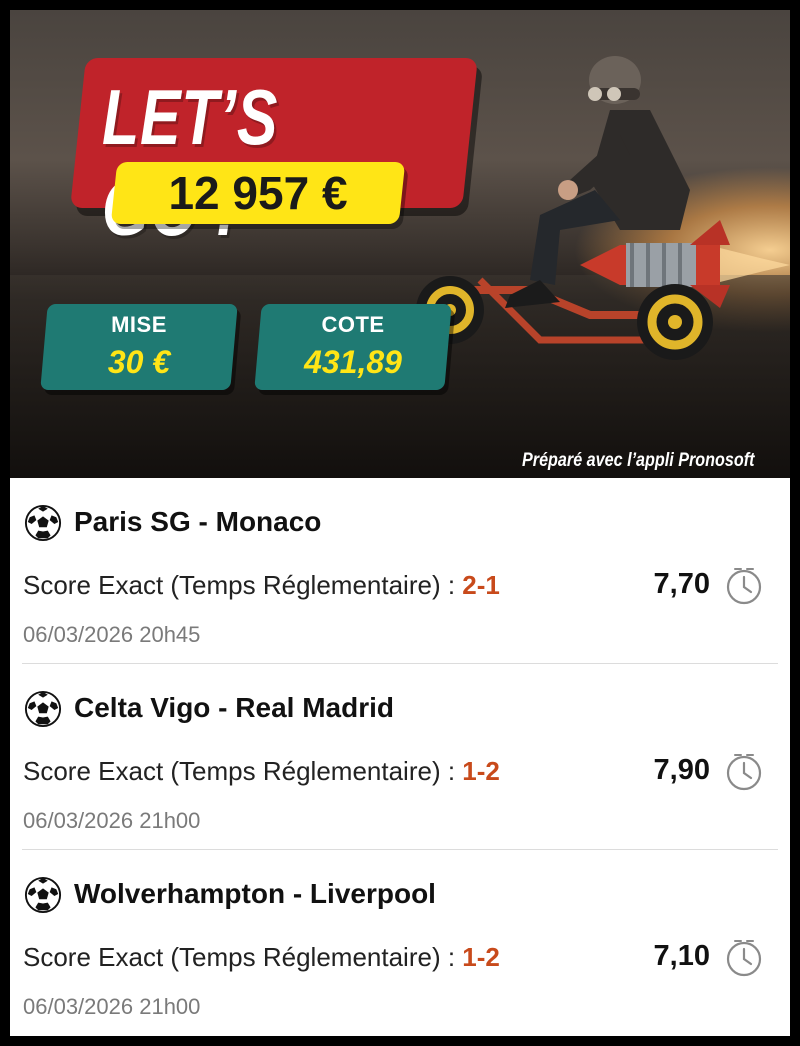 Image resolution: width=800 pixels, height=1046 pixels. I want to click on stake-value: 30 €, so click(139, 362).